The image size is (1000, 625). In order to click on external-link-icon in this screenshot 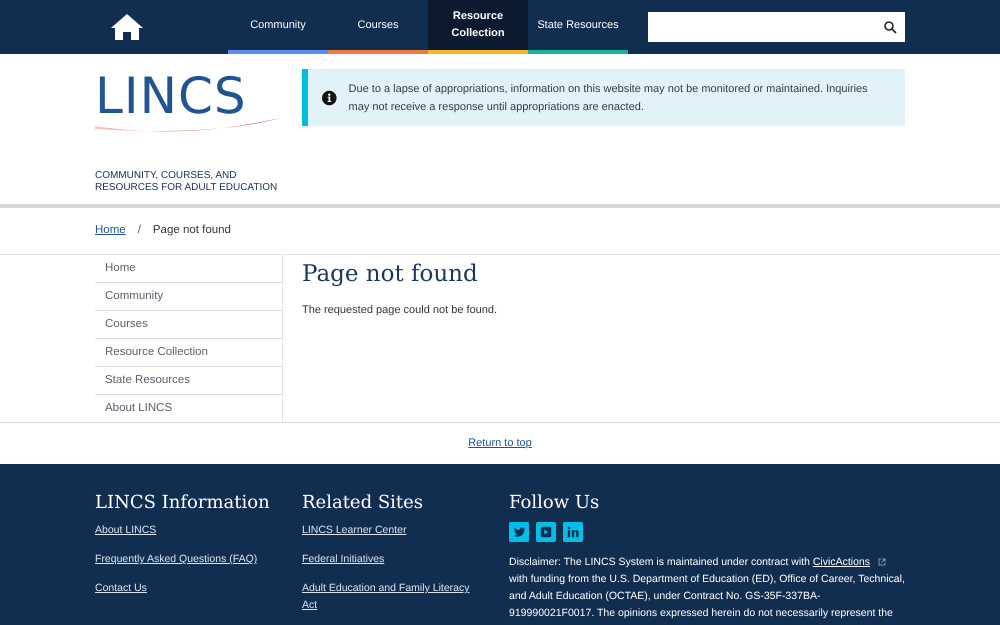, I will do `click(882, 562)`.